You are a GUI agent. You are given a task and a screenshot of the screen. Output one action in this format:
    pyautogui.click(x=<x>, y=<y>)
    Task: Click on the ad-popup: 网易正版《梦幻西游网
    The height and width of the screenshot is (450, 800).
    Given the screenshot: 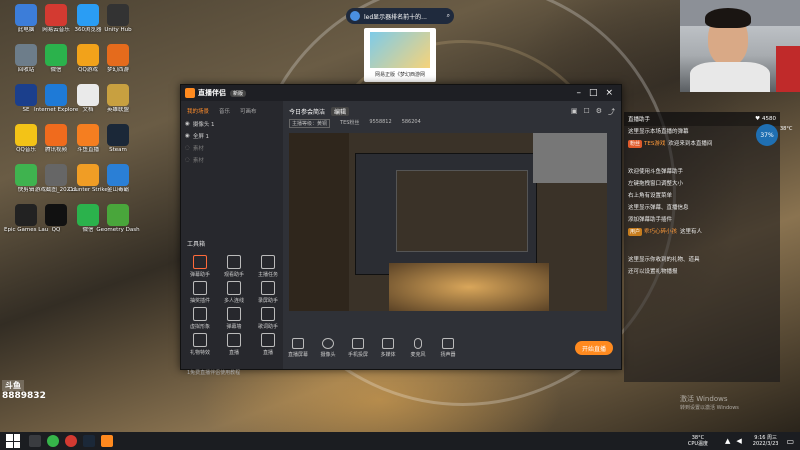 What is the action you would take?
    pyautogui.click(x=400, y=55)
    